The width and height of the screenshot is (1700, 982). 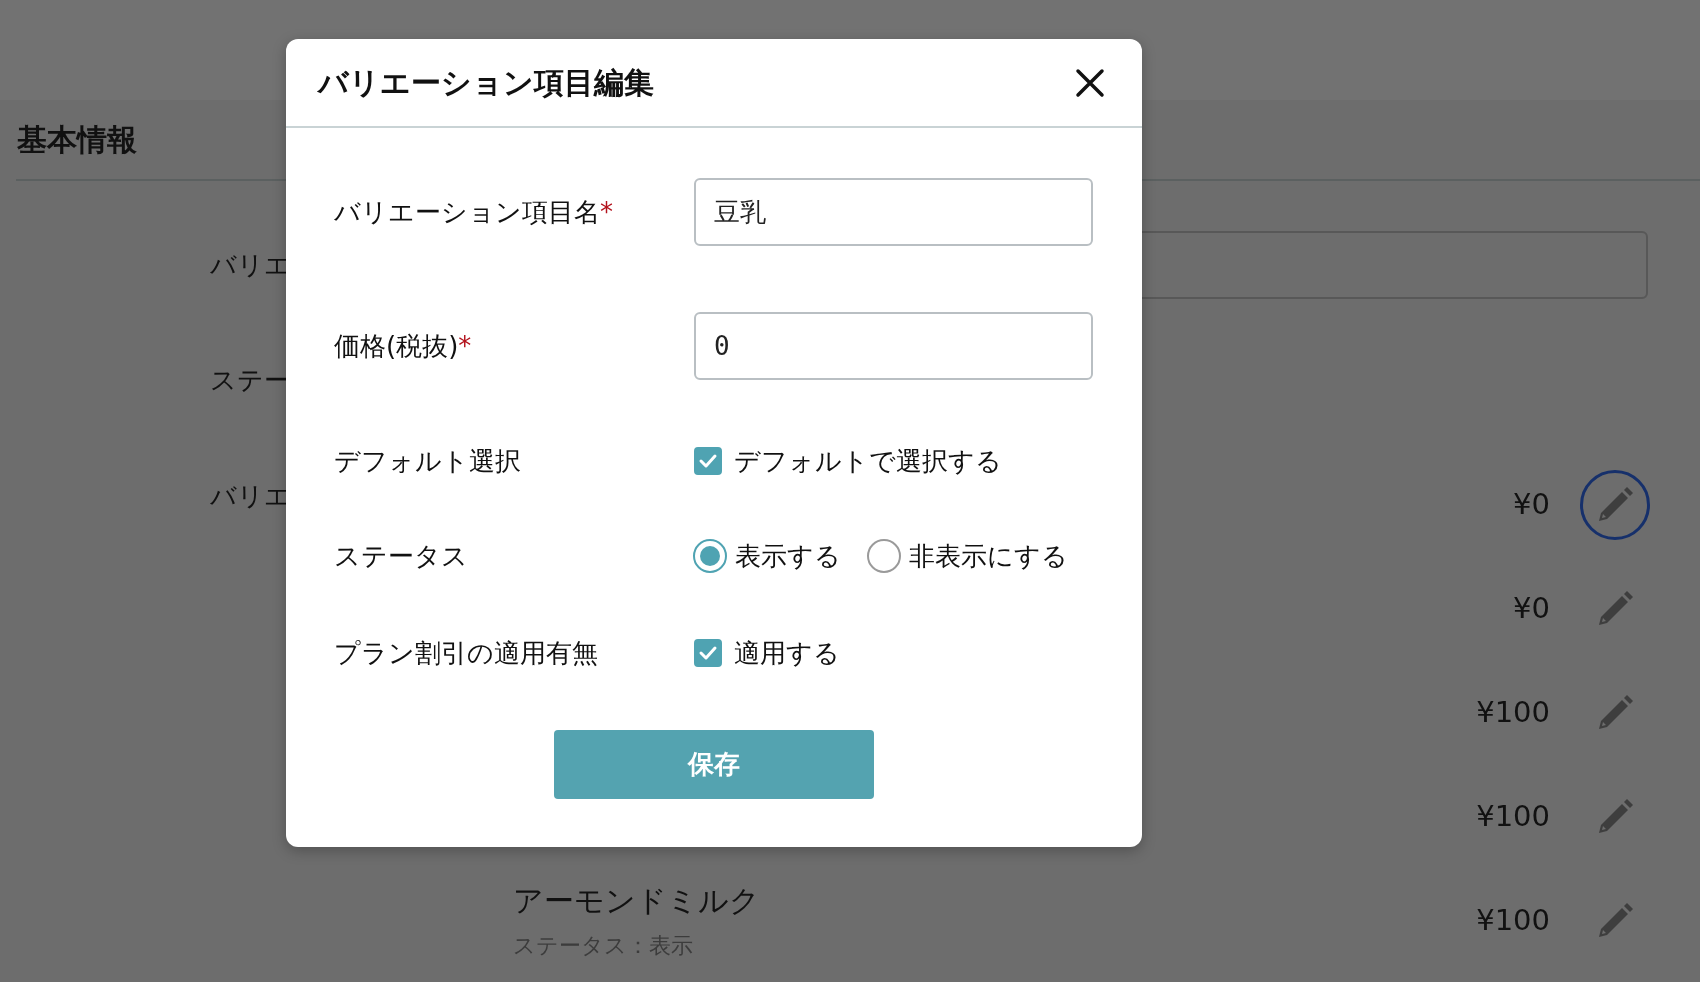 I want to click on name-field: 豆乳, so click(x=893, y=212).